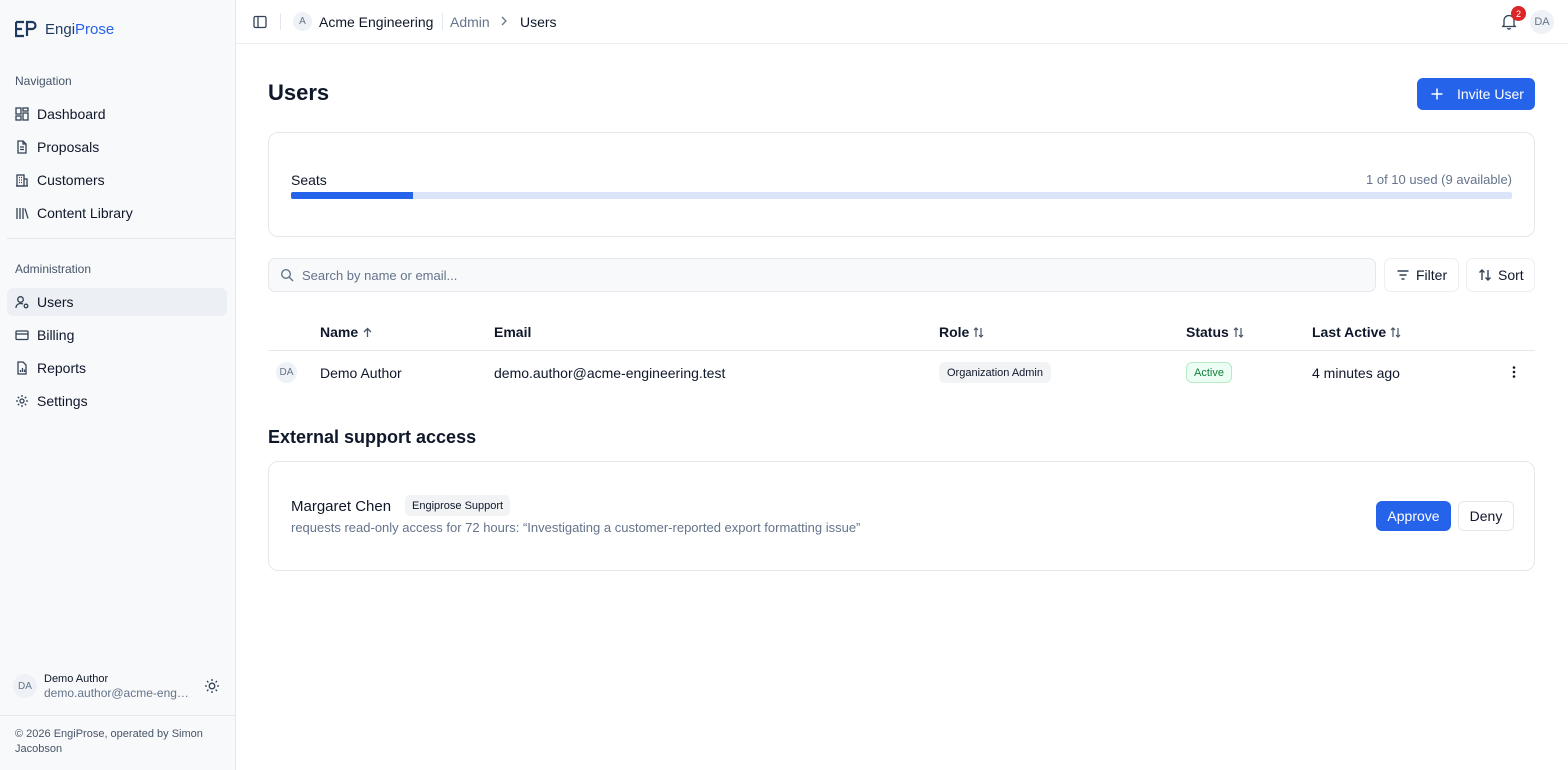 The height and width of the screenshot is (770, 1568). I want to click on sidebar-item-content-library: Content Library, so click(117, 213).